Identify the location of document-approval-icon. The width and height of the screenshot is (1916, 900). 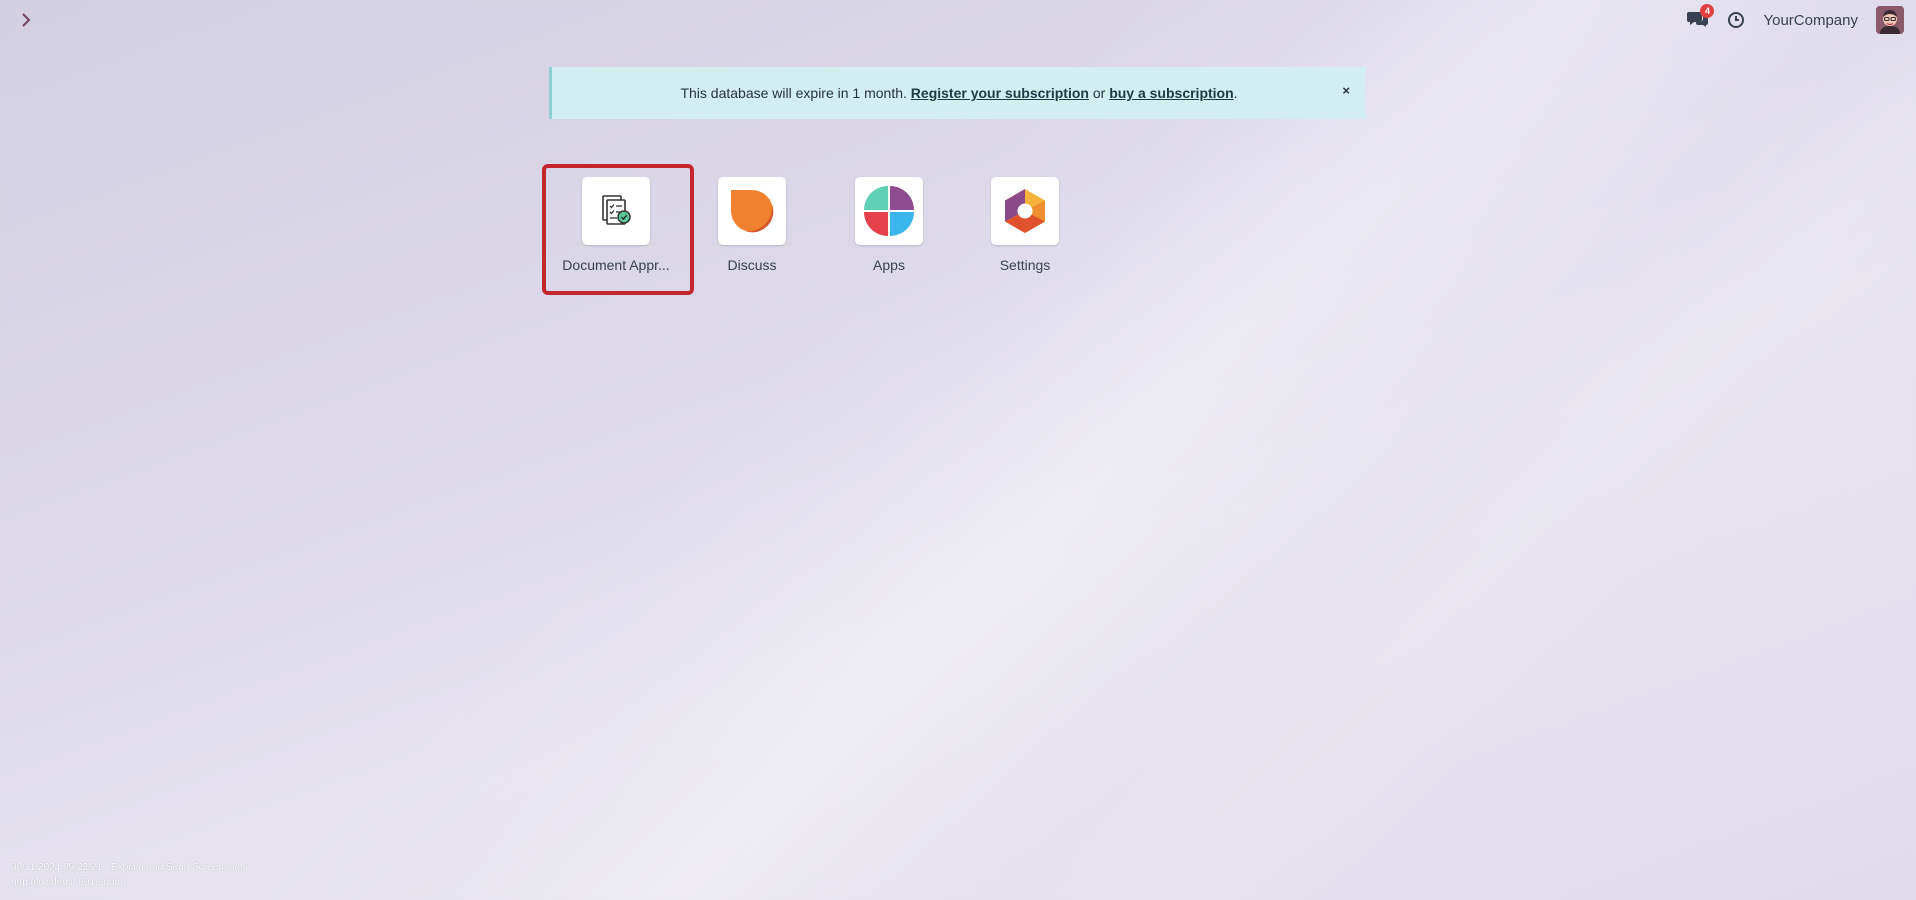
(616, 210).